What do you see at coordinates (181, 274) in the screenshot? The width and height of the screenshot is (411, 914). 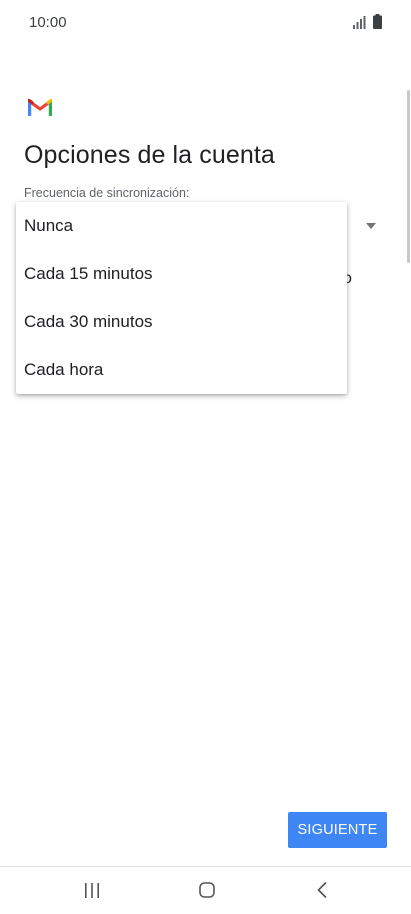 I see `menu-item-every-15-minutes: Cada 15 minutos` at bounding box center [181, 274].